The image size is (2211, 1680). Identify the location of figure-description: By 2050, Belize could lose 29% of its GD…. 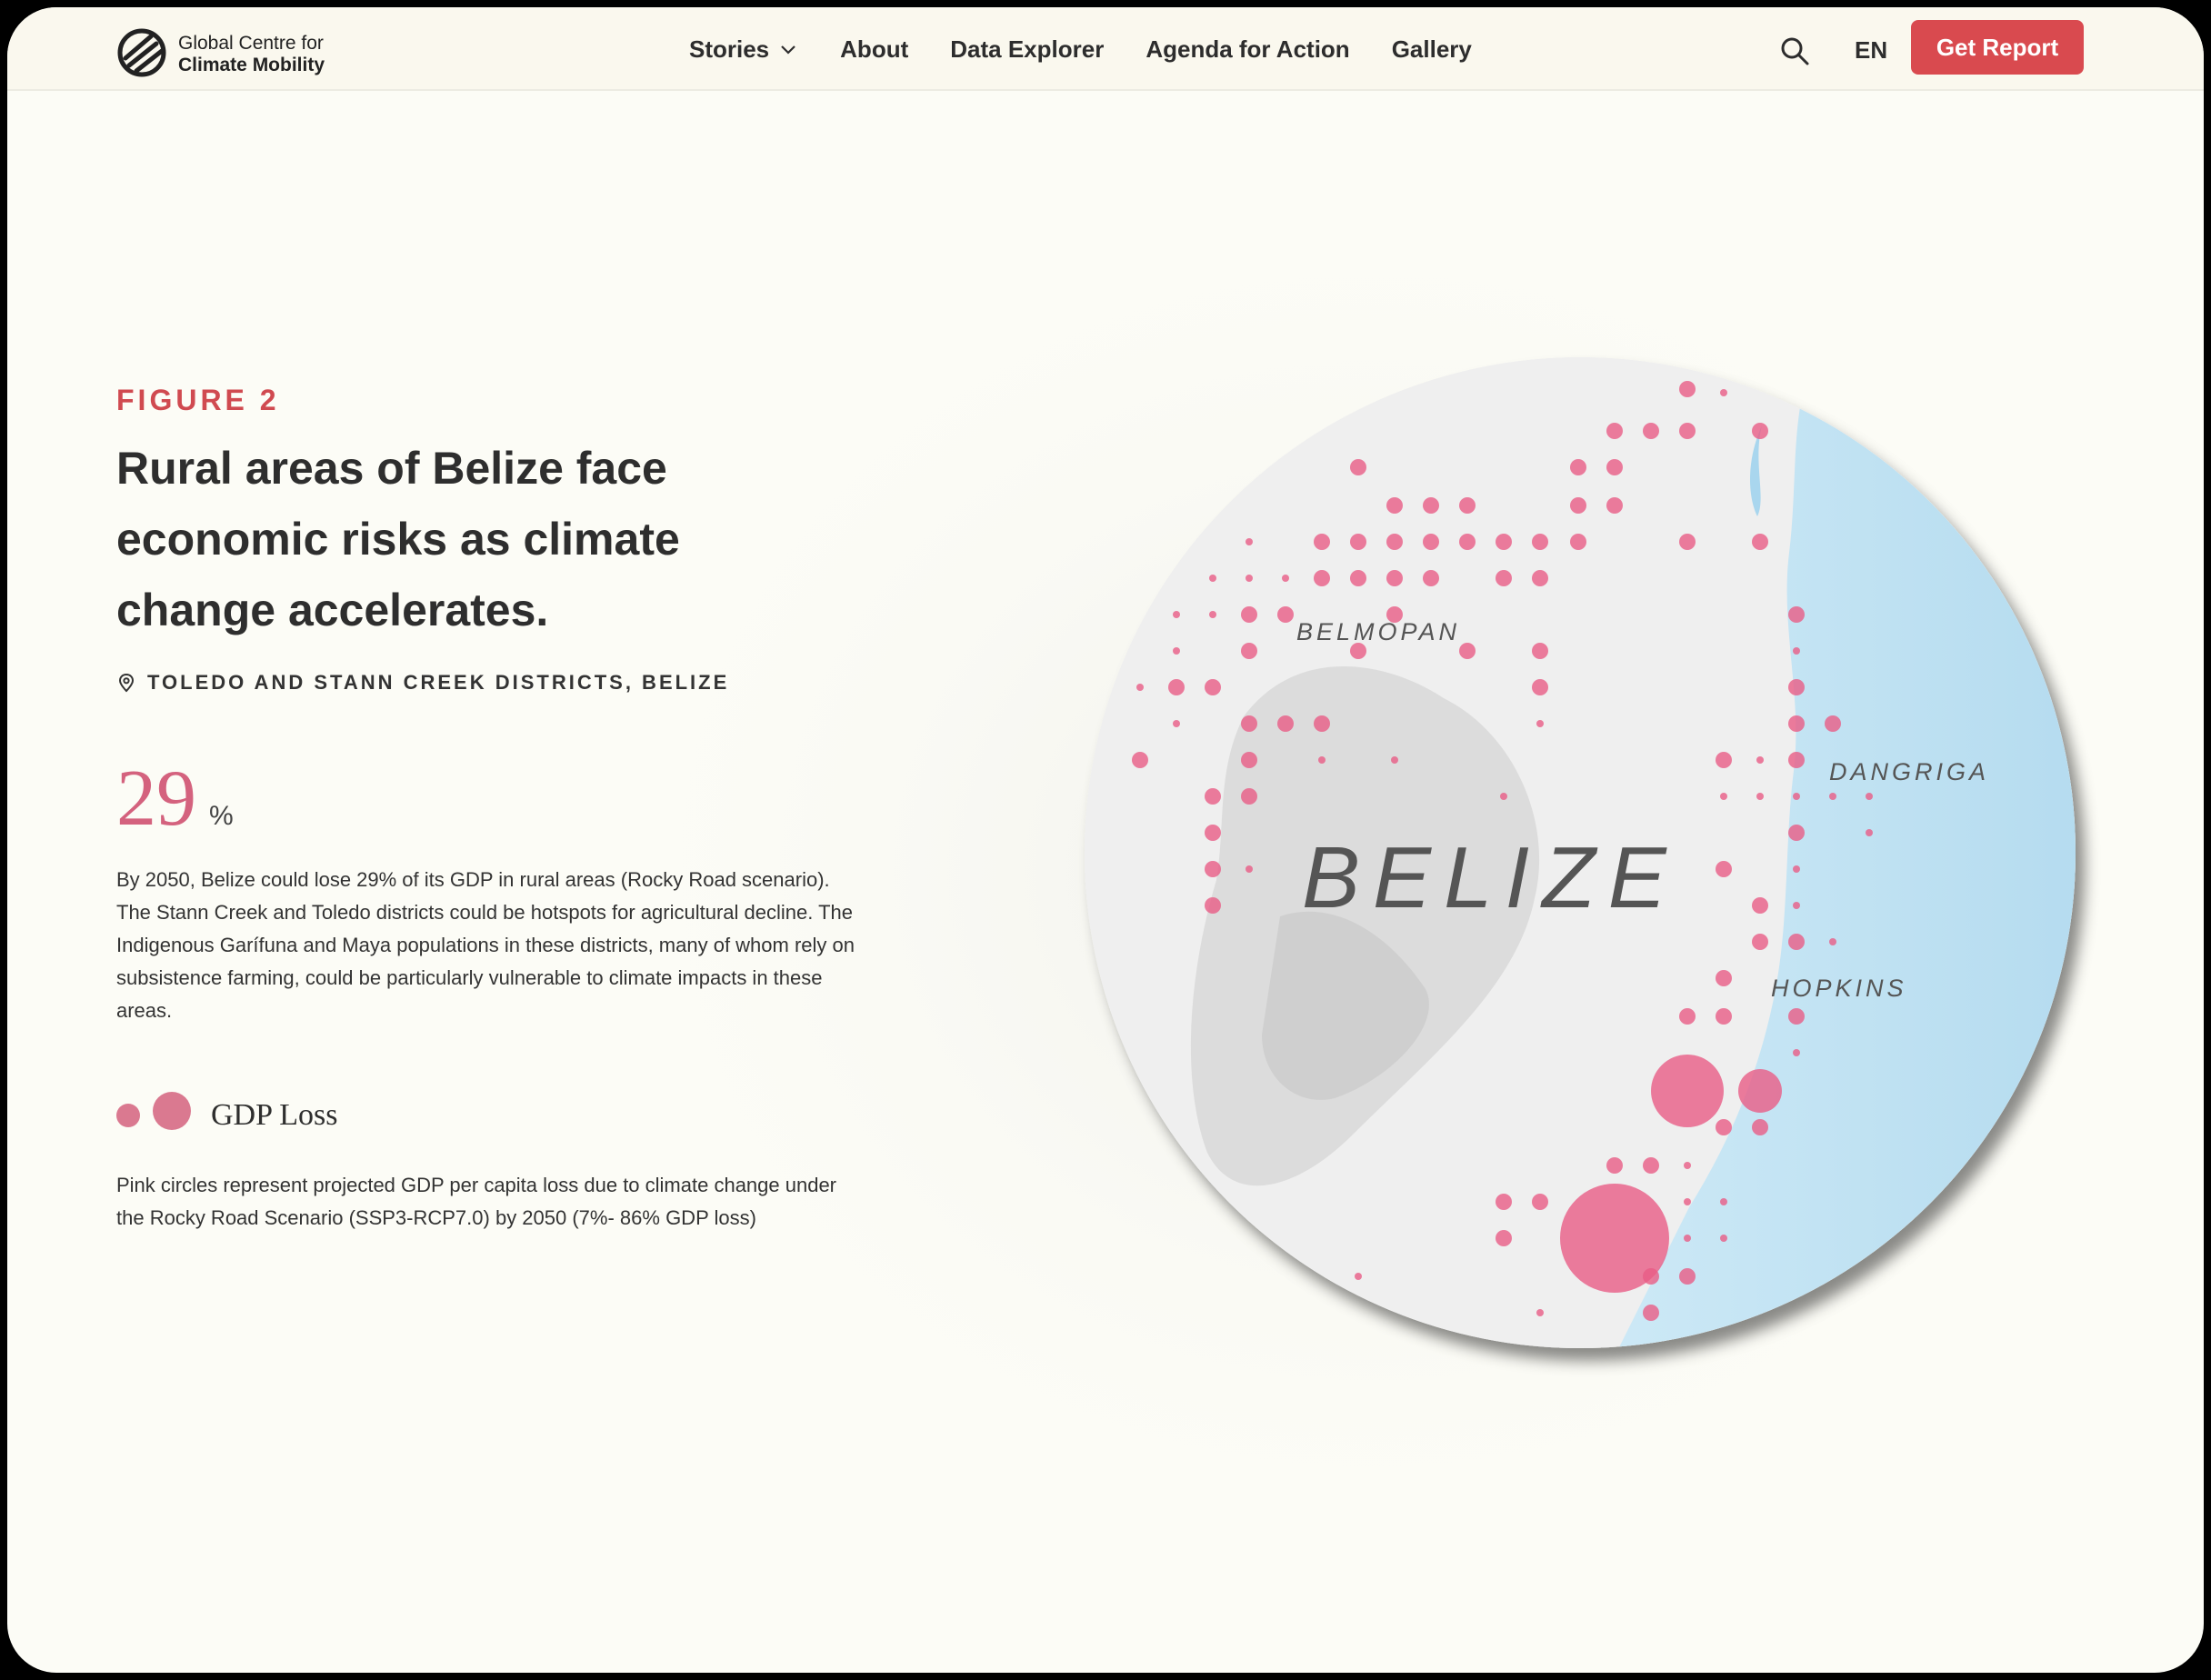
(486, 945).